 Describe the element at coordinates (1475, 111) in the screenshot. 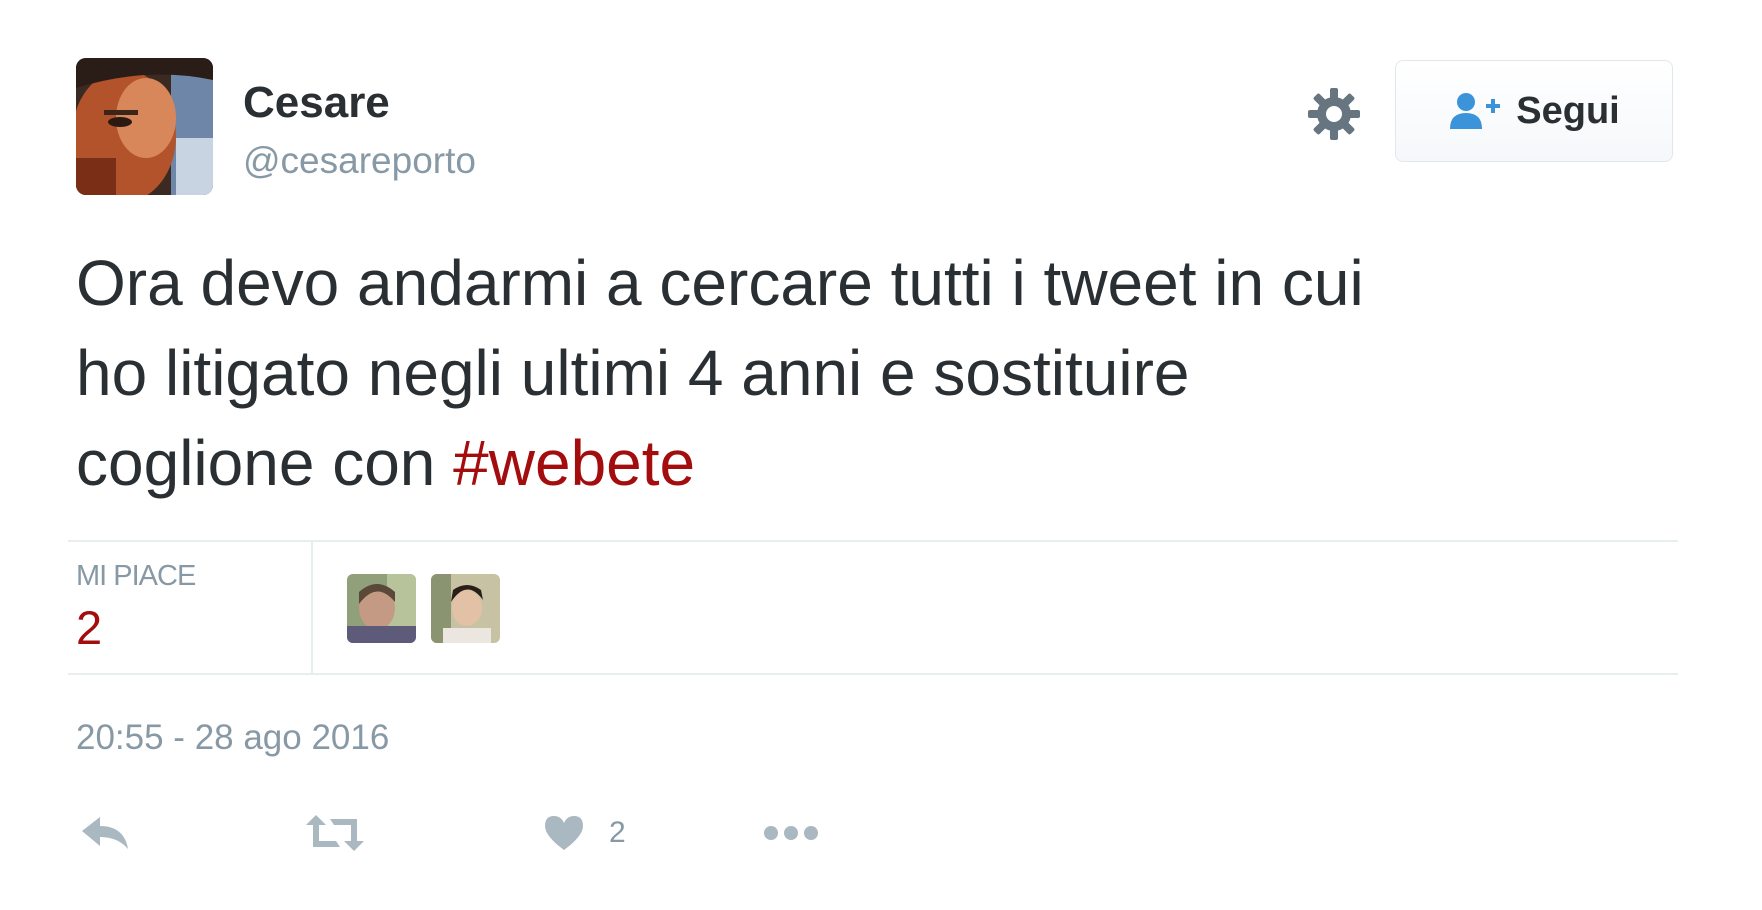

I see `add-user-icon` at that location.